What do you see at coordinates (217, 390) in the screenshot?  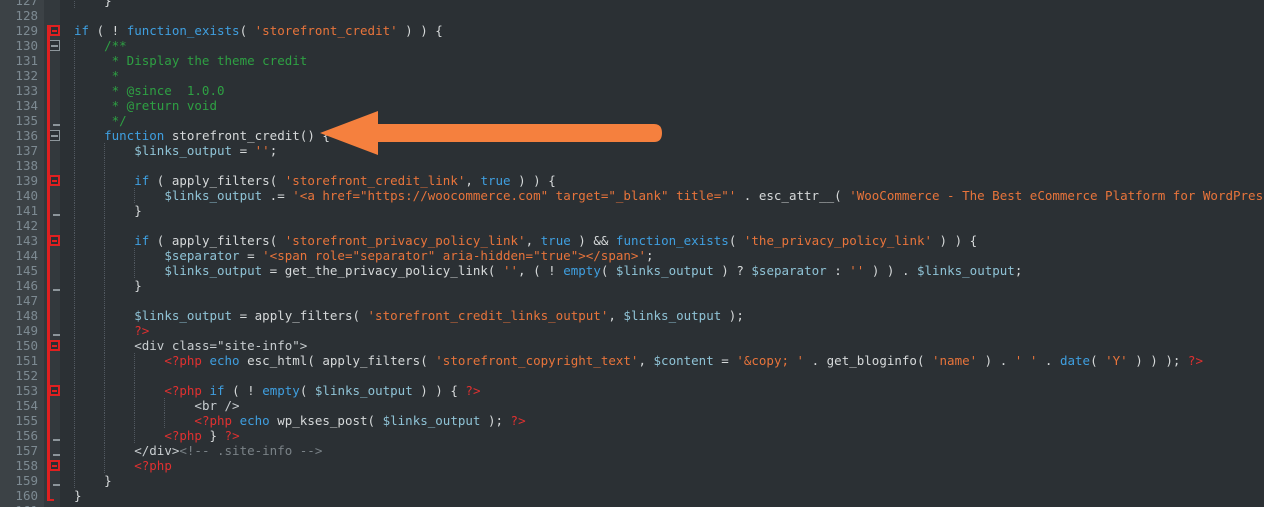 I see `token-kw: if` at bounding box center [217, 390].